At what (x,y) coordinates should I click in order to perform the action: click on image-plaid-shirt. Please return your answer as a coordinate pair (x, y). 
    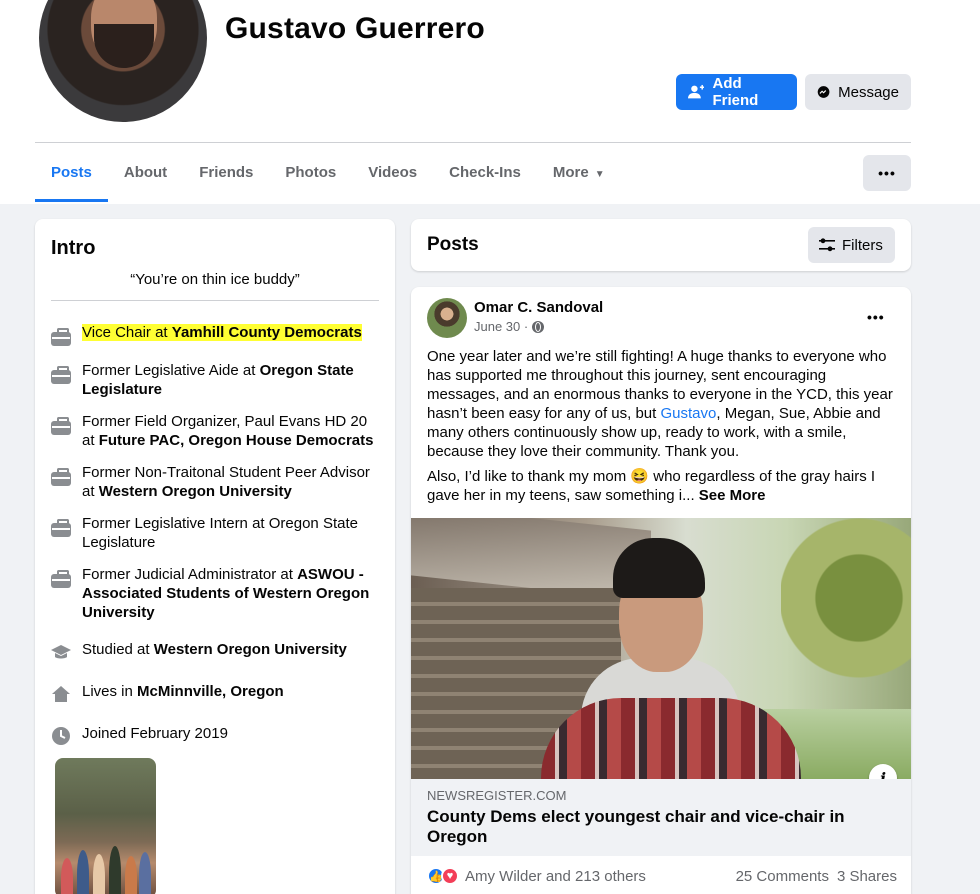
    Looking at the image, I should click on (671, 738).